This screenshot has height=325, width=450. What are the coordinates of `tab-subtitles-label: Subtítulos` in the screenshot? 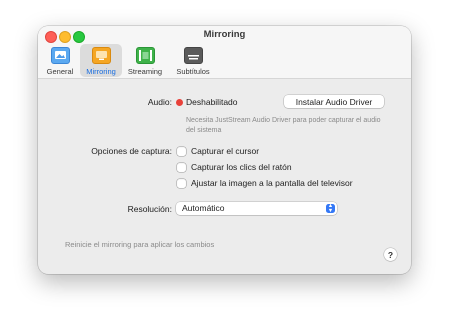 It's located at (193, 71).